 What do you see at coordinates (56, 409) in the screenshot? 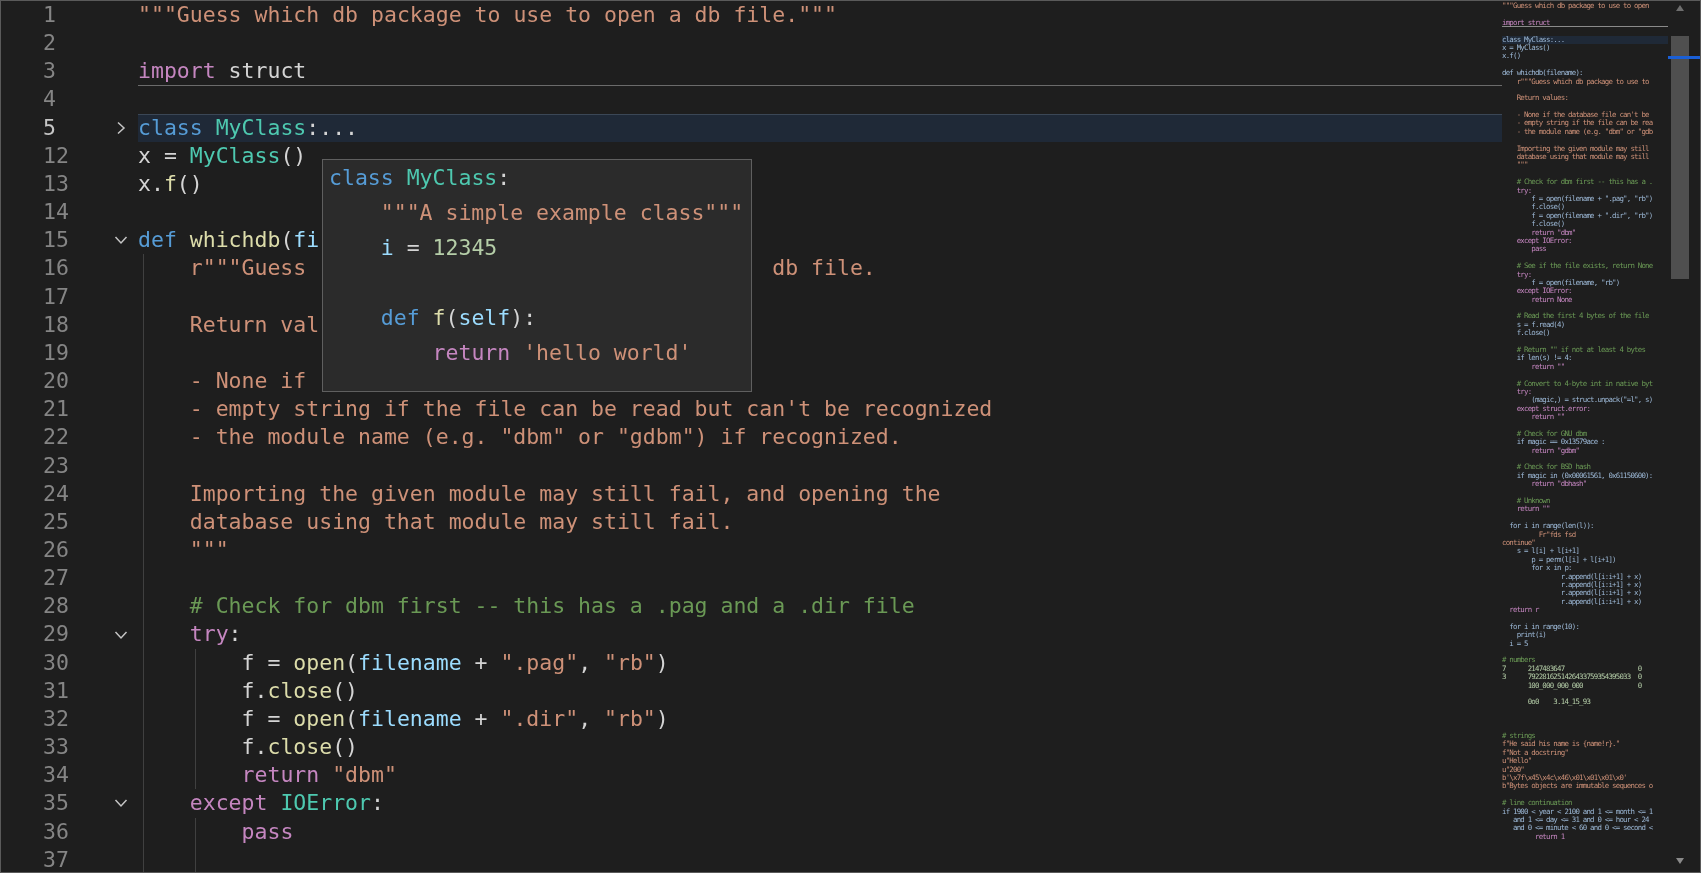
I see `line-number: 21` at bounding box center [56, 409].